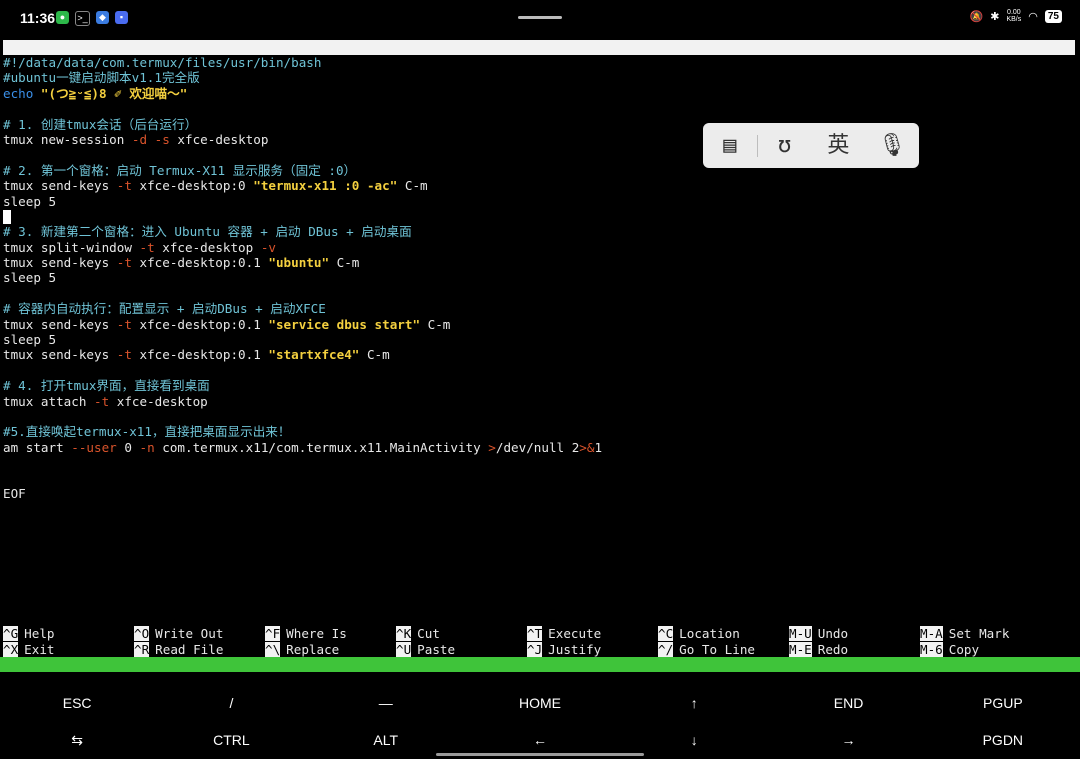 Image resolution: width=1080 pixels, height=759 pixels. Describe the element at coordinates (325, 186) in the screenshot. I see `code-token: "termux-x11 :0 -ac"` at that location.